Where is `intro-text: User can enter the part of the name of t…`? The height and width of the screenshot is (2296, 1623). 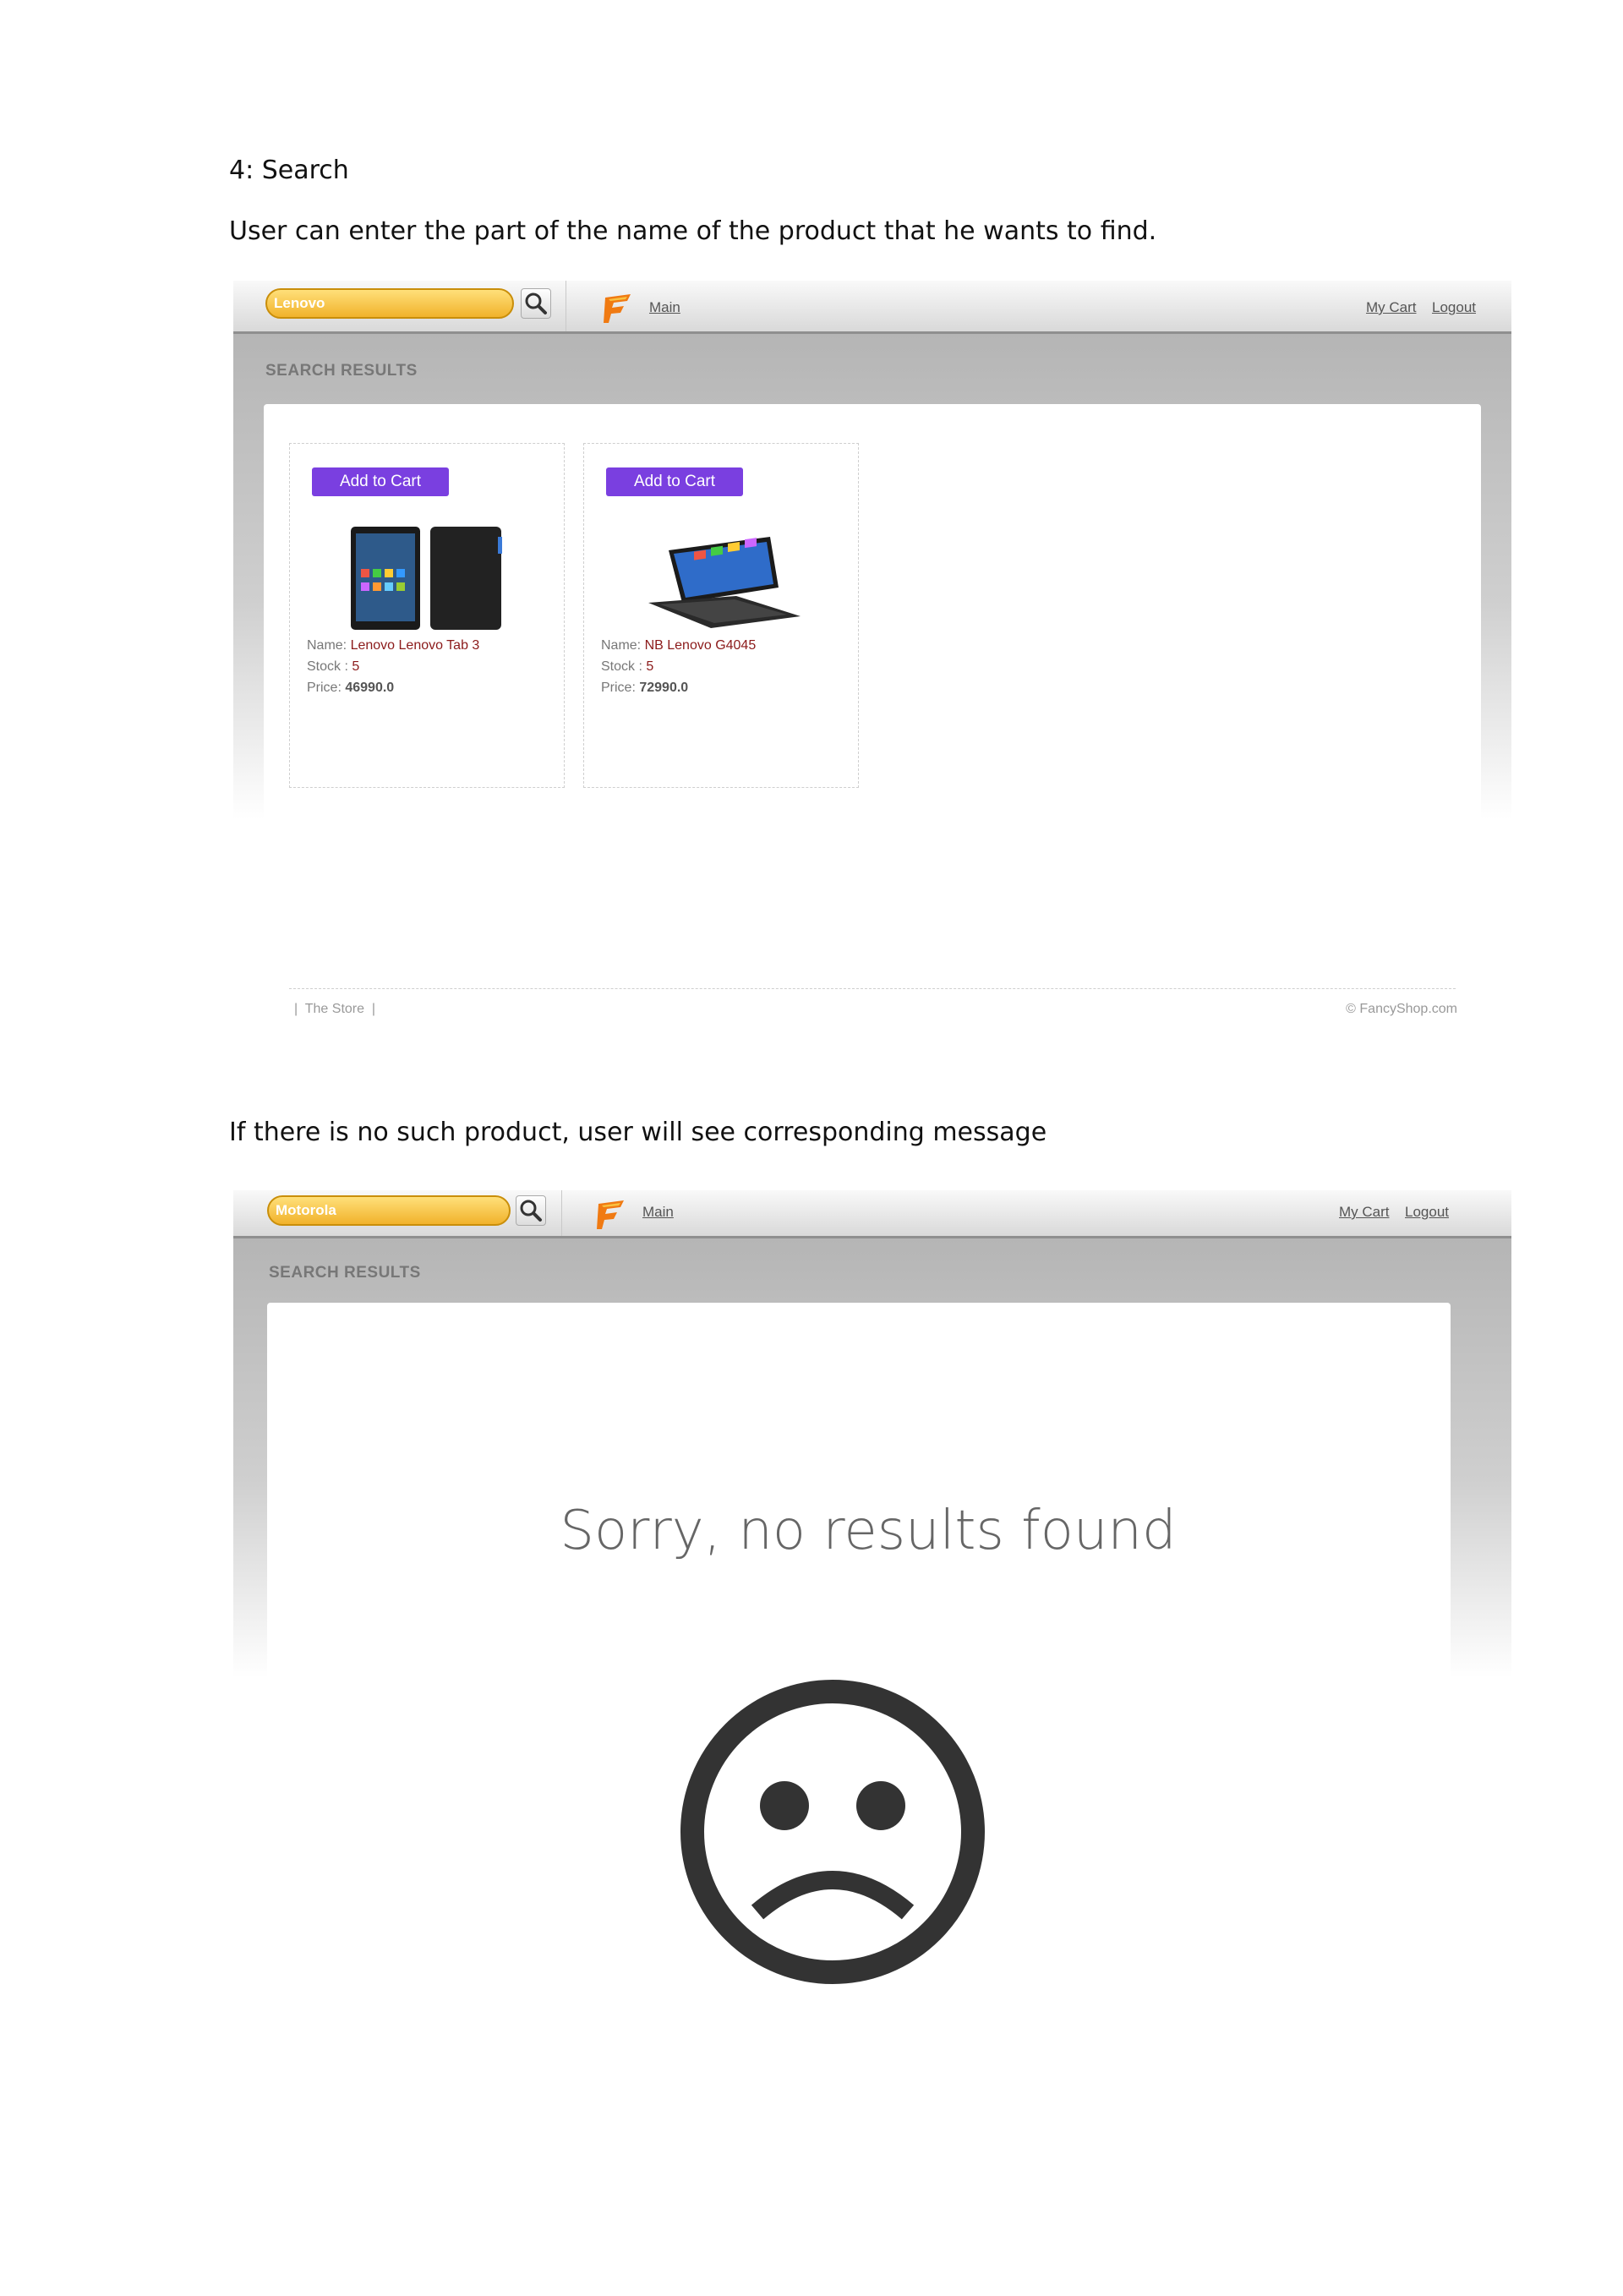 intro-text: User can enter the part of the name of t… is located at coordinates (693, 231).